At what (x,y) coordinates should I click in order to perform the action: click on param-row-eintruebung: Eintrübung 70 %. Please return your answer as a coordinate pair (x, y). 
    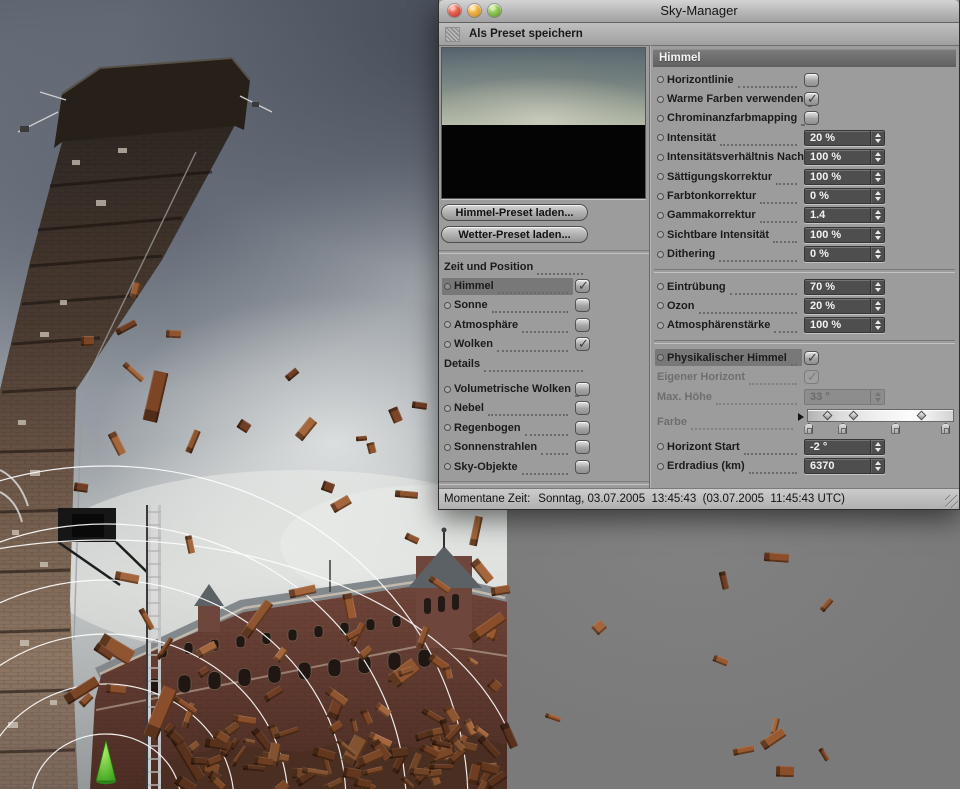
    Looking at the image, I should click on (804, 286).